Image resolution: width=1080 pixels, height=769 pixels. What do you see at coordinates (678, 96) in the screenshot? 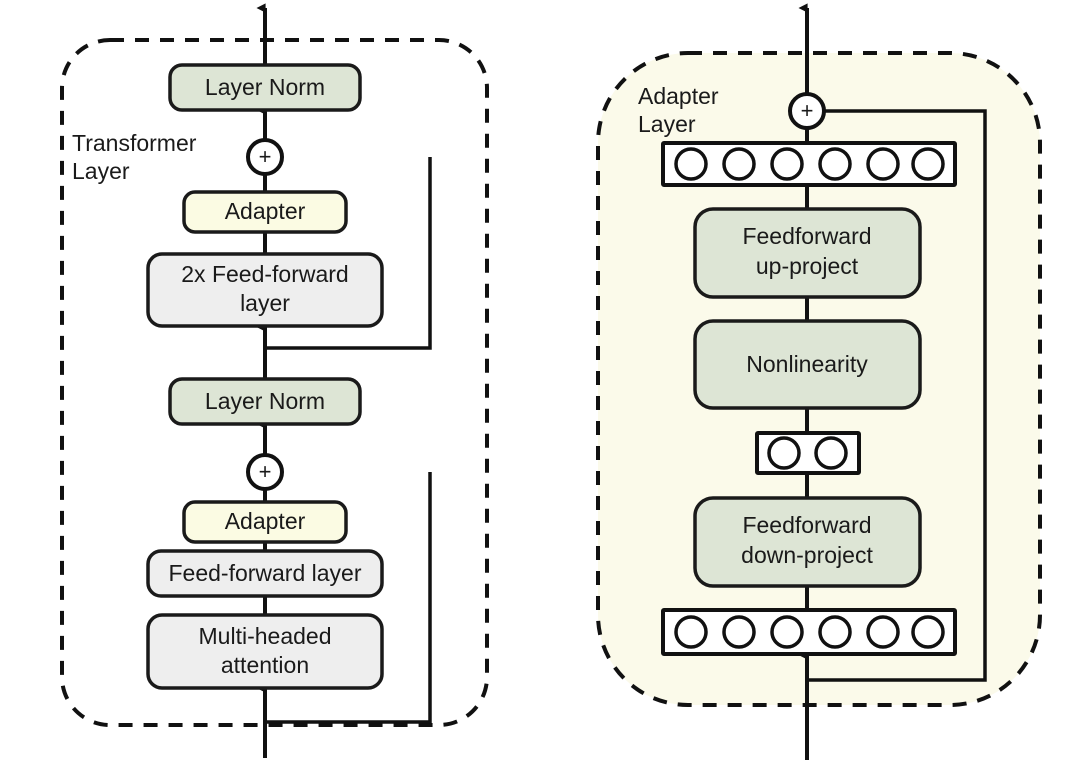
I see `adapter-layer-caption-line1: Adapter` at bounding box center [678, 96].